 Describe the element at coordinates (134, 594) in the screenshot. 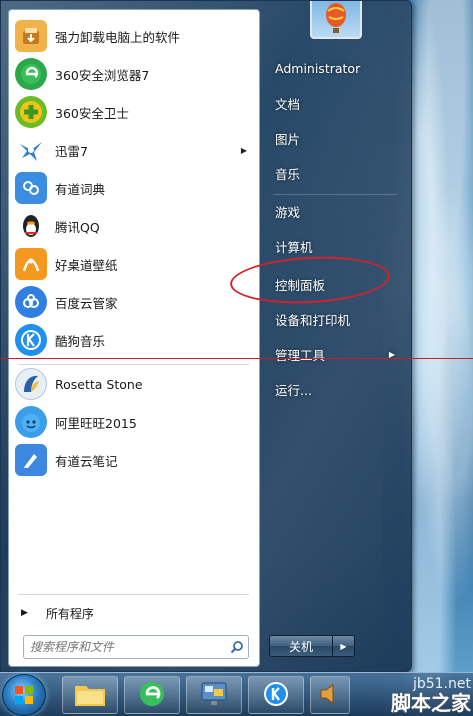

I see `all-programs-divider` at that location.